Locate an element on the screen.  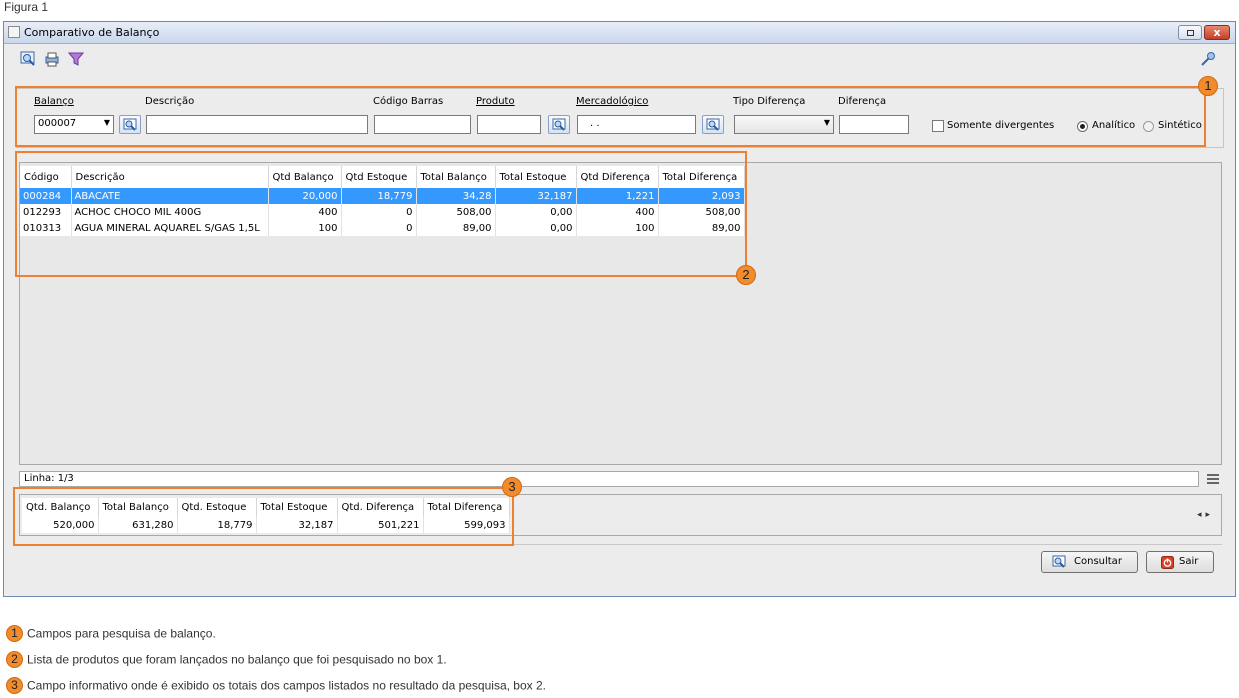
sair-label: Sair is located at coordinates (1189, 561).